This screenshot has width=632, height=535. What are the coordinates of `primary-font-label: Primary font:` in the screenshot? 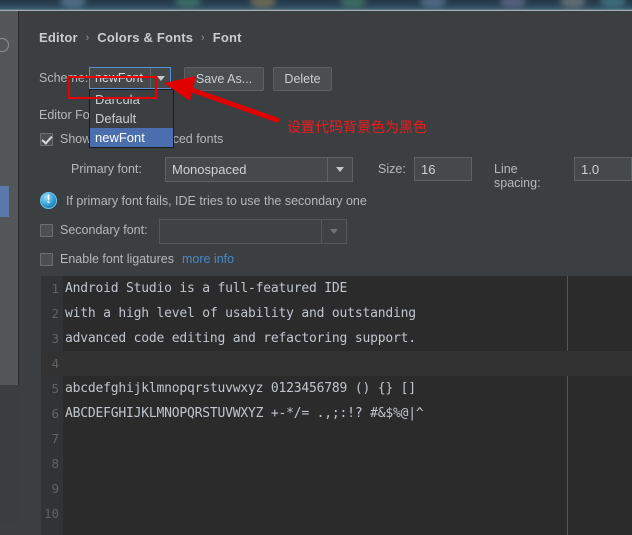 It's located at (106, 169).